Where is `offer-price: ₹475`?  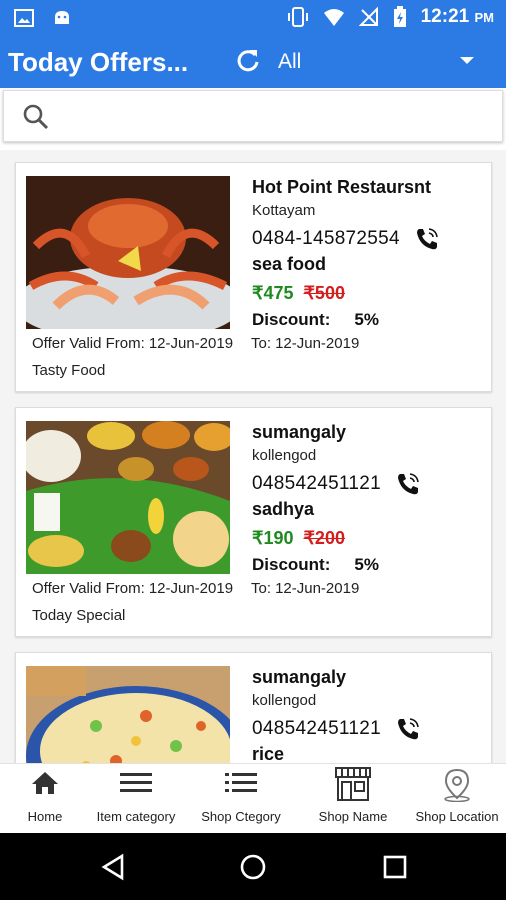 offer-price: ₹475 is located at coordinates (273, 293).